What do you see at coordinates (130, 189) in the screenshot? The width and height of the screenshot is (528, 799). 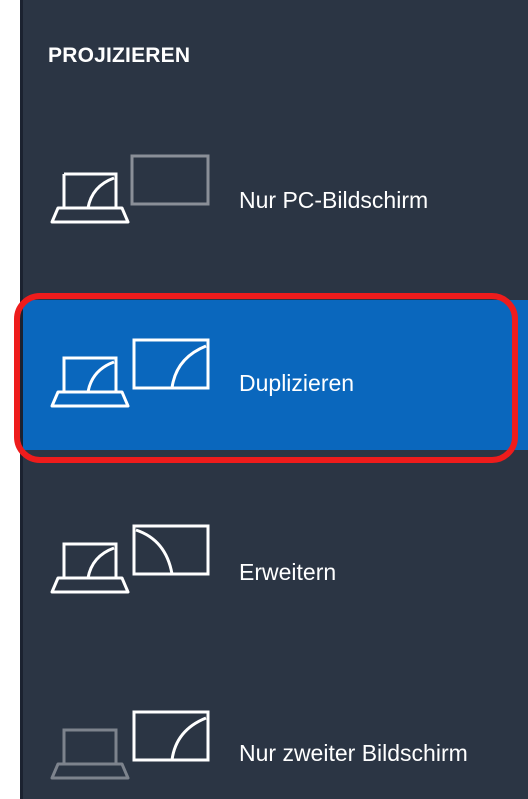 I see `pc-screen-only-icon` at bounding box center [130, 189].